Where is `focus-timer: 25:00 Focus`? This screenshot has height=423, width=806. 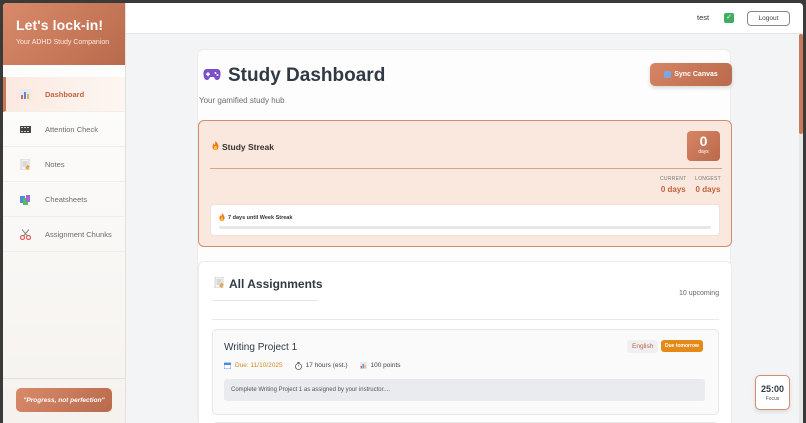
focus-timer: 25:00 Focus is located at coordinates (772, 392).